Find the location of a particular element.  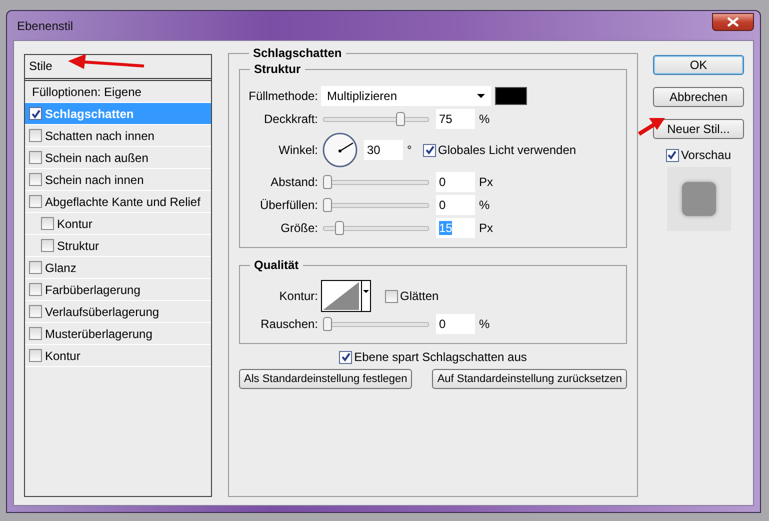

style-item: Struktur is located at coordinates (118, 246).